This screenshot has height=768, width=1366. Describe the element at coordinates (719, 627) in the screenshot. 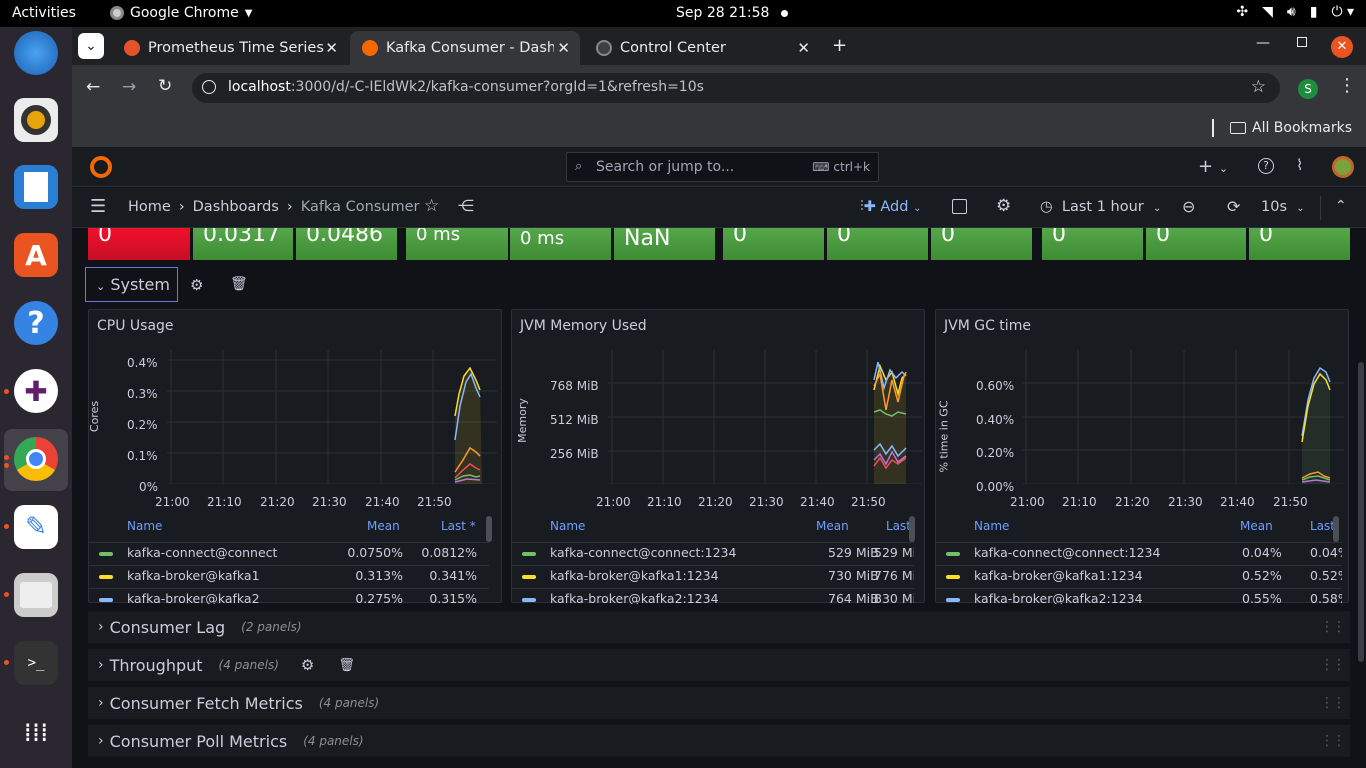

I see `row-consumer-lag: › Consumer Lag (2 panels) ⋮⋮` at that location.